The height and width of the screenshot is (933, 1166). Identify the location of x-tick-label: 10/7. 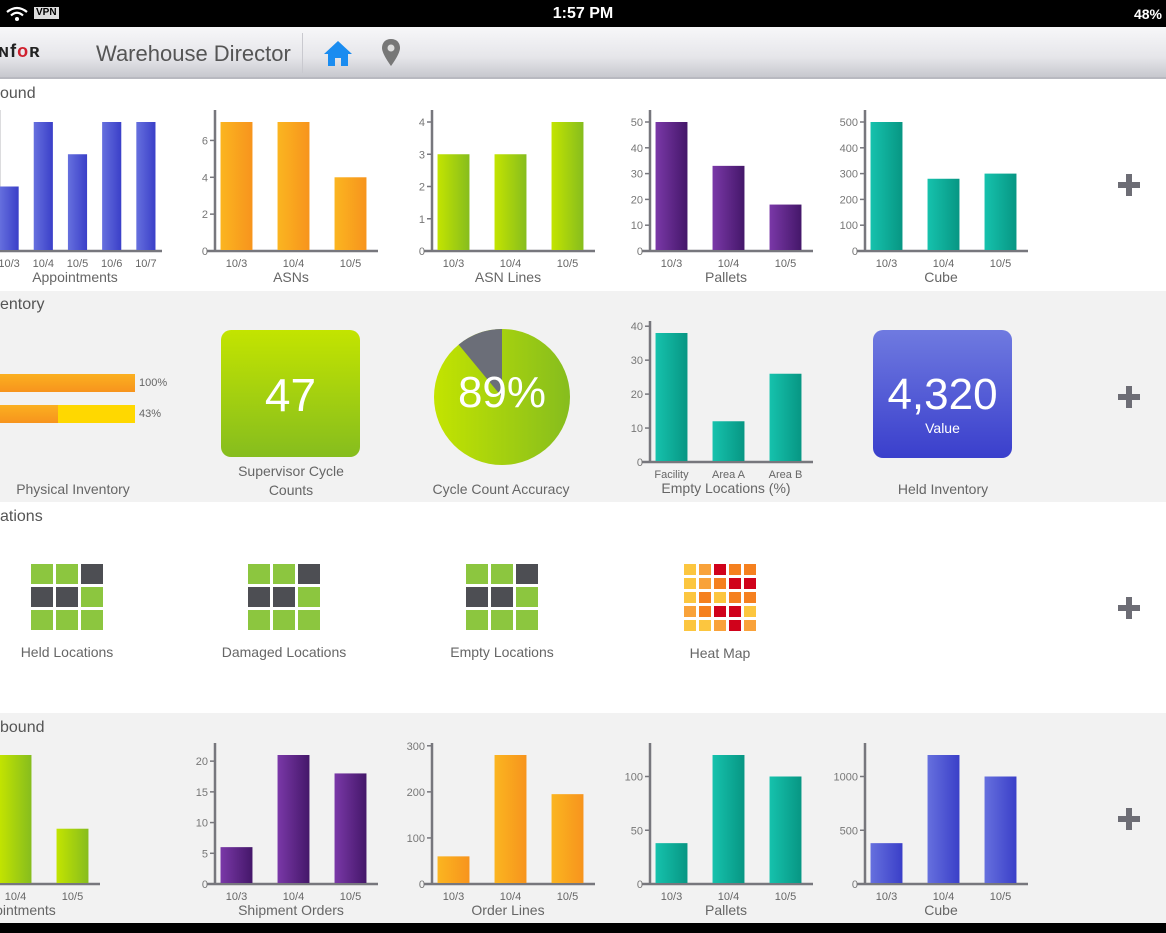
(145, 264).